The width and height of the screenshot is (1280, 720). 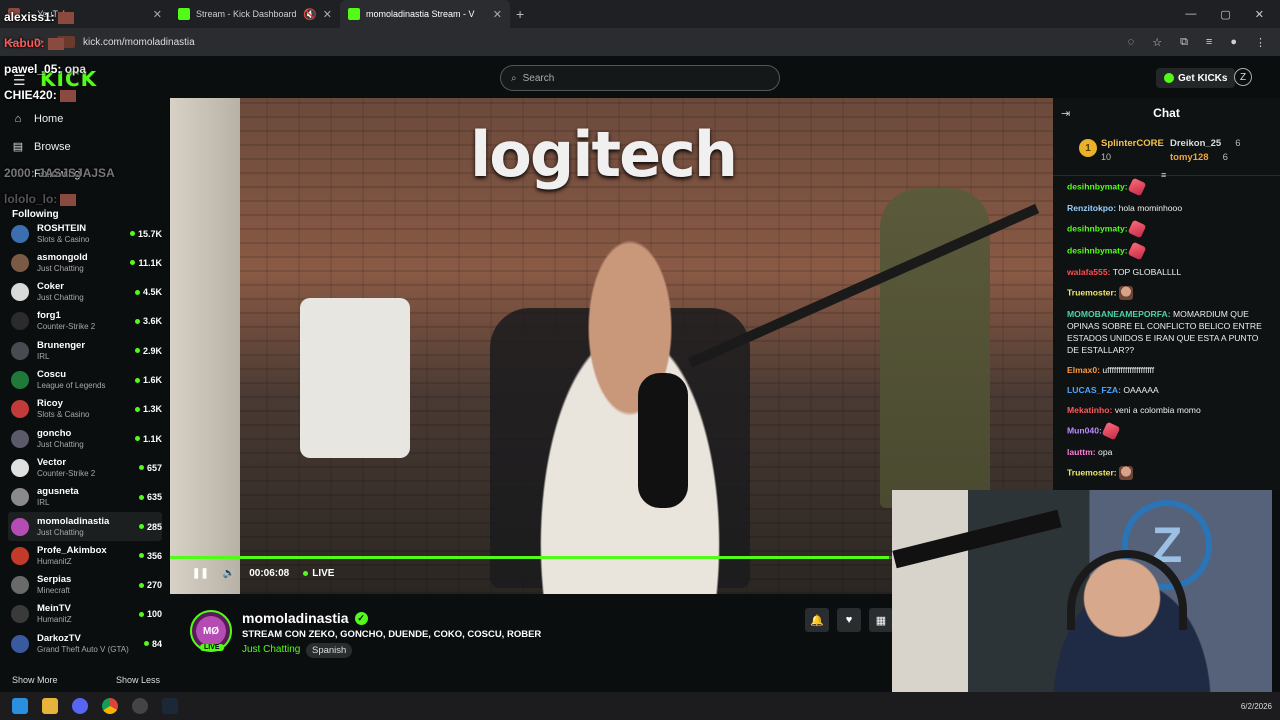 I want to click on sidebar-channel: agusneta IRL 635, so click(x=85, y=497).